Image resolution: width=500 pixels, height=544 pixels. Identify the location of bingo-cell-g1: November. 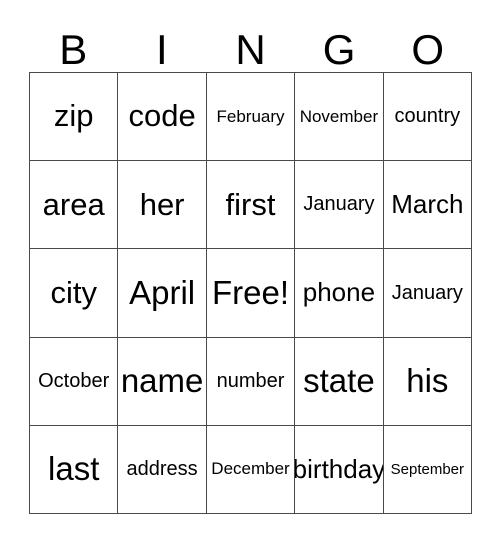
(339, 117).